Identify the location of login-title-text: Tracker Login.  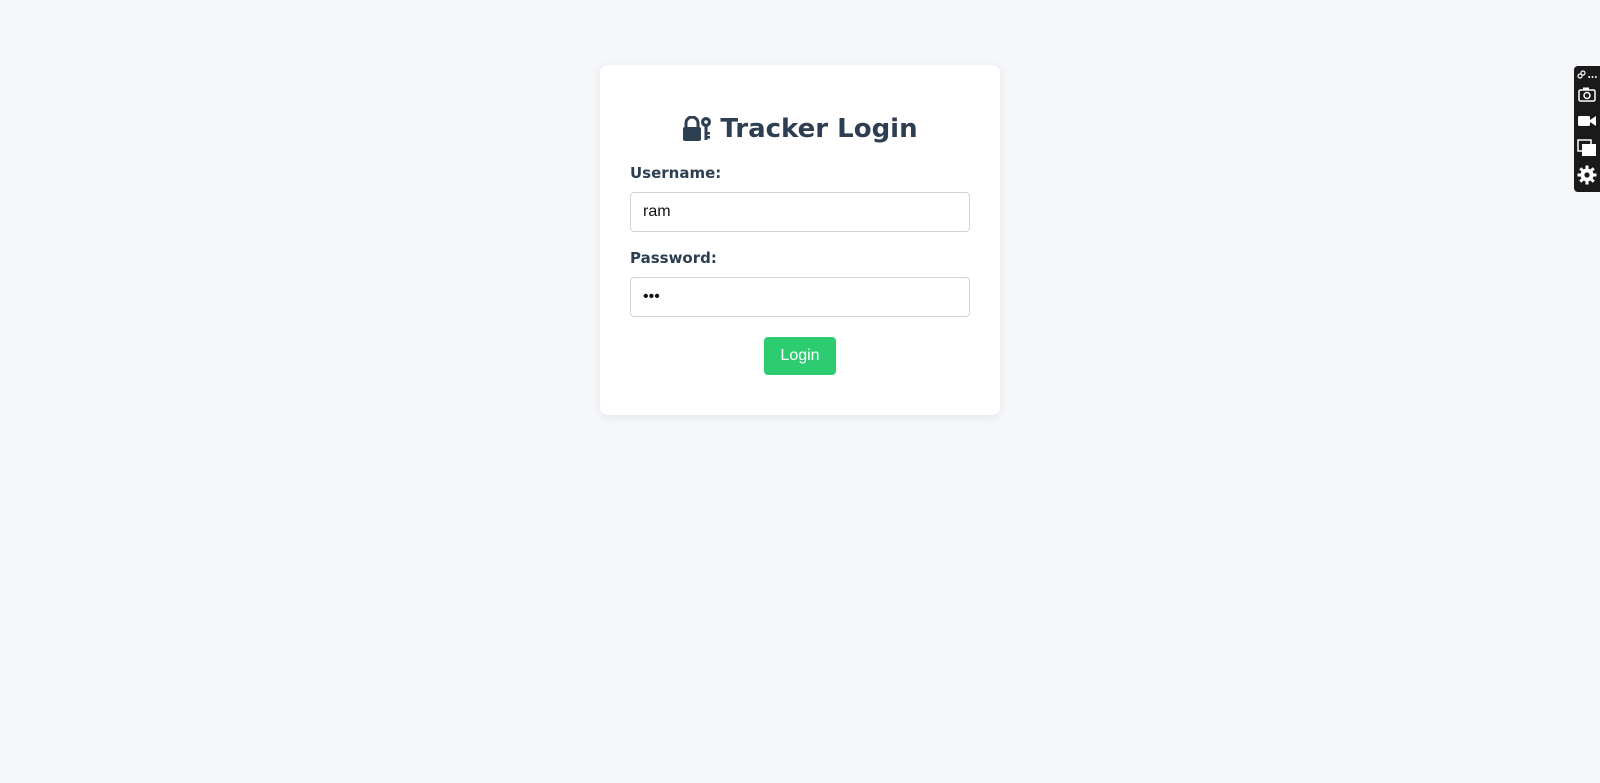
(819, 129).